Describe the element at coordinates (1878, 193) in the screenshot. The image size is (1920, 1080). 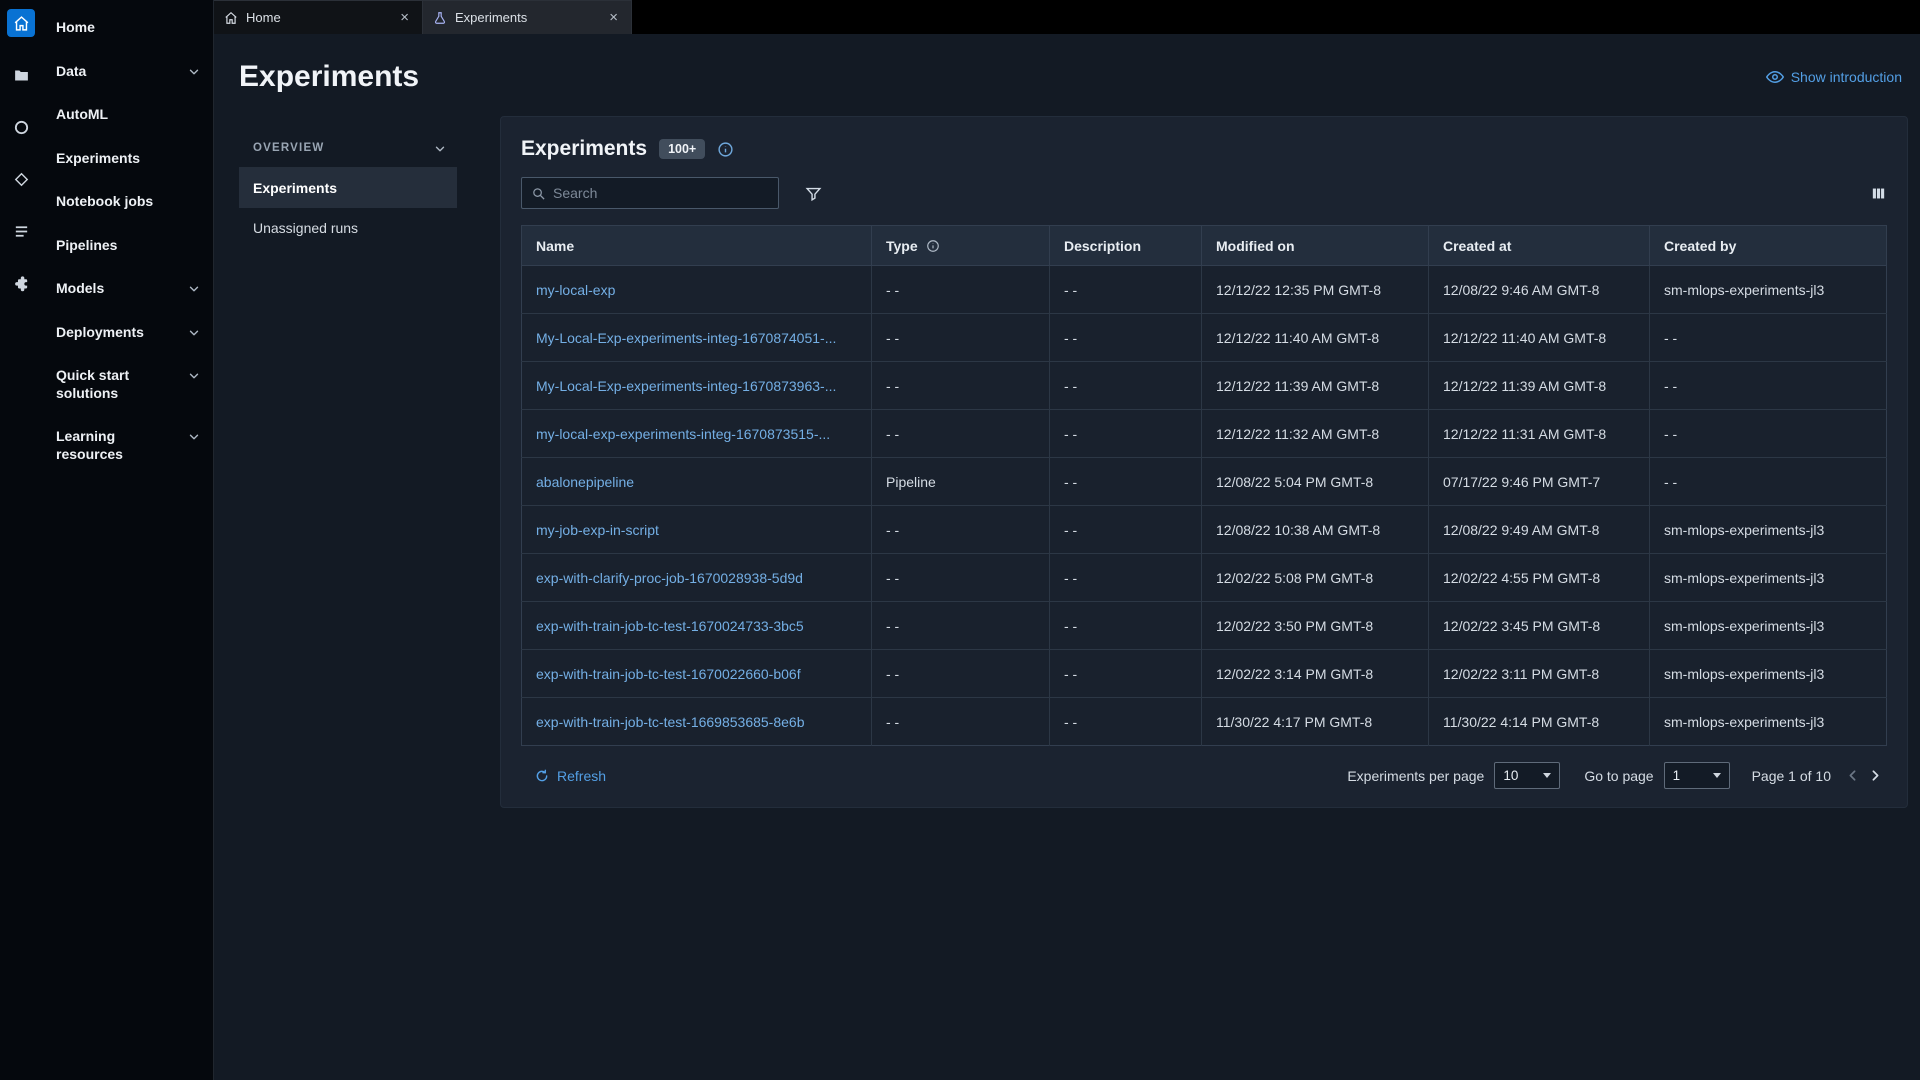
I see `column-settings-icon` at that location.